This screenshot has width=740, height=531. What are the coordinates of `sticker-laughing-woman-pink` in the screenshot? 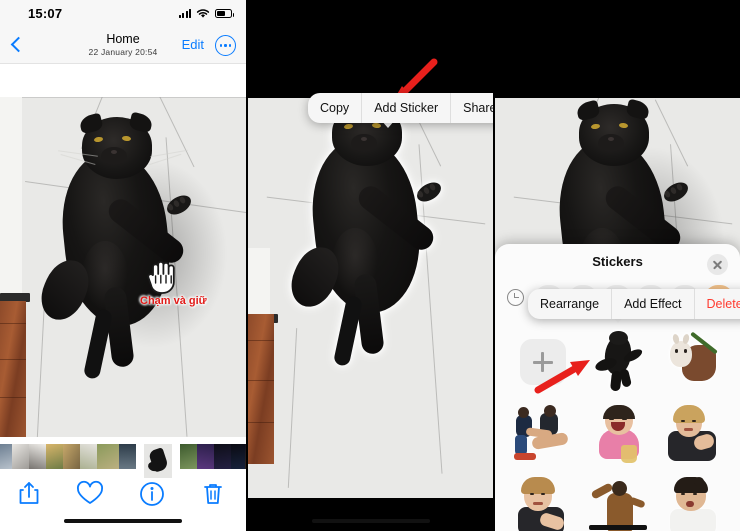 It's located at (617, 434).